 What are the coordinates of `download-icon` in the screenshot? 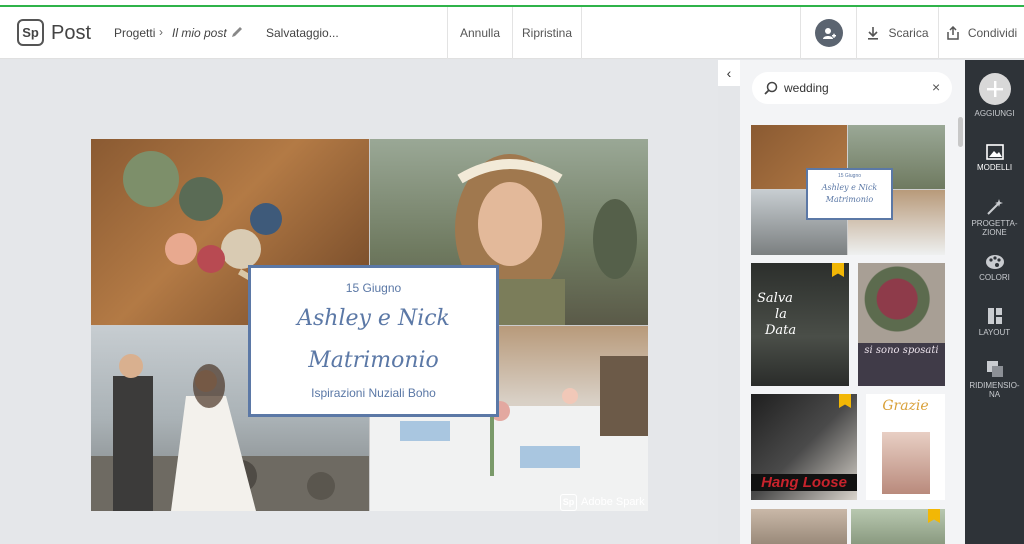 It's located at (873, 33).